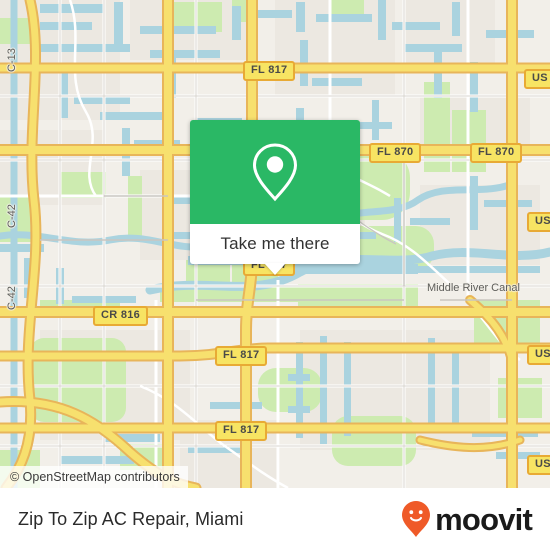  I want to click on popup-tail, so click(275, 269).